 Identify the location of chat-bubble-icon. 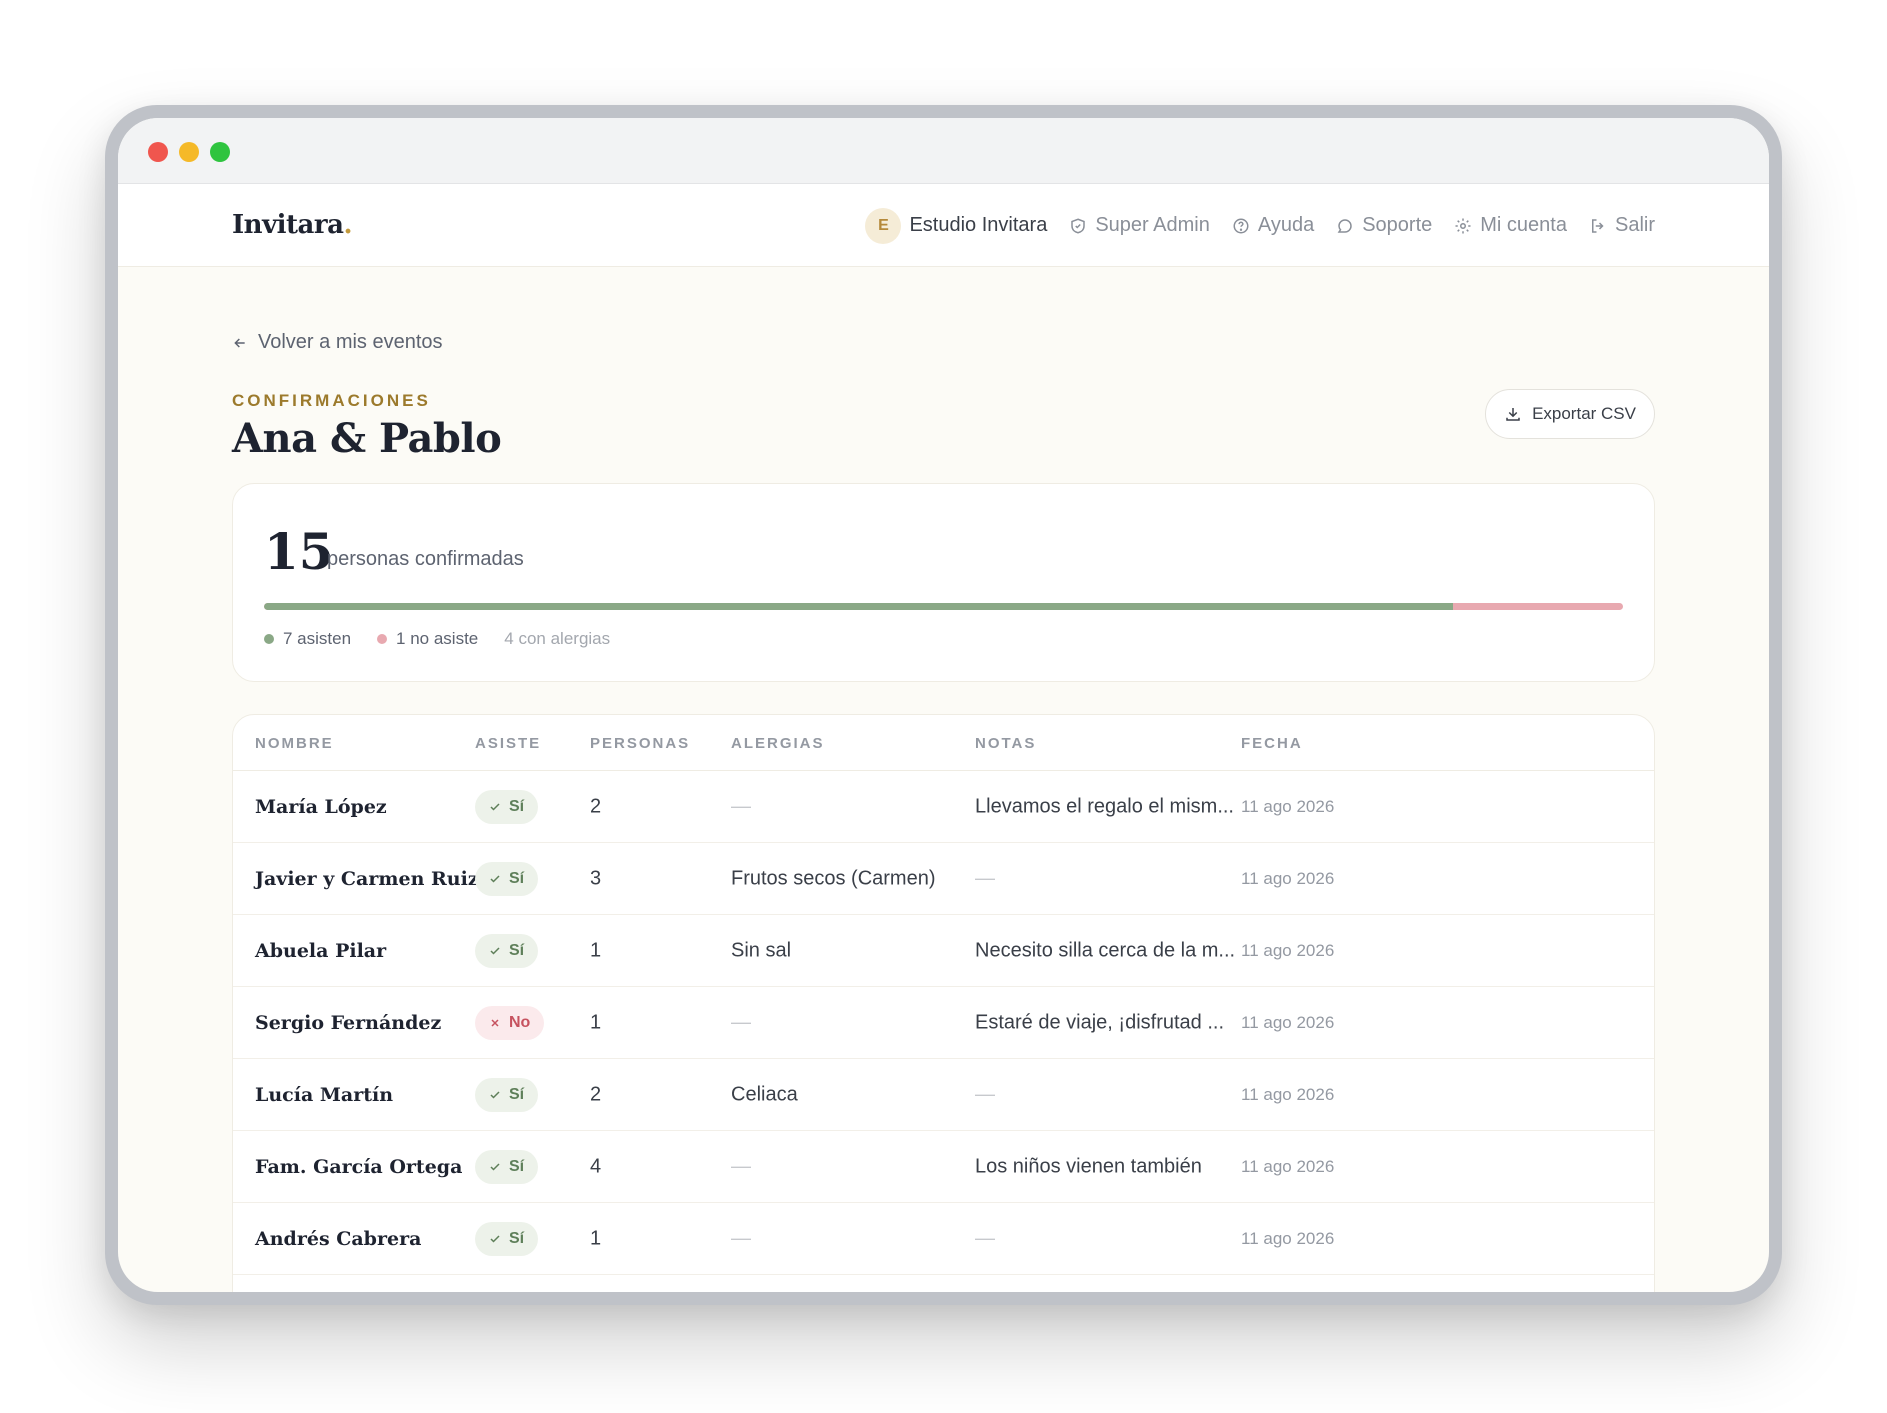
(1344, 225).